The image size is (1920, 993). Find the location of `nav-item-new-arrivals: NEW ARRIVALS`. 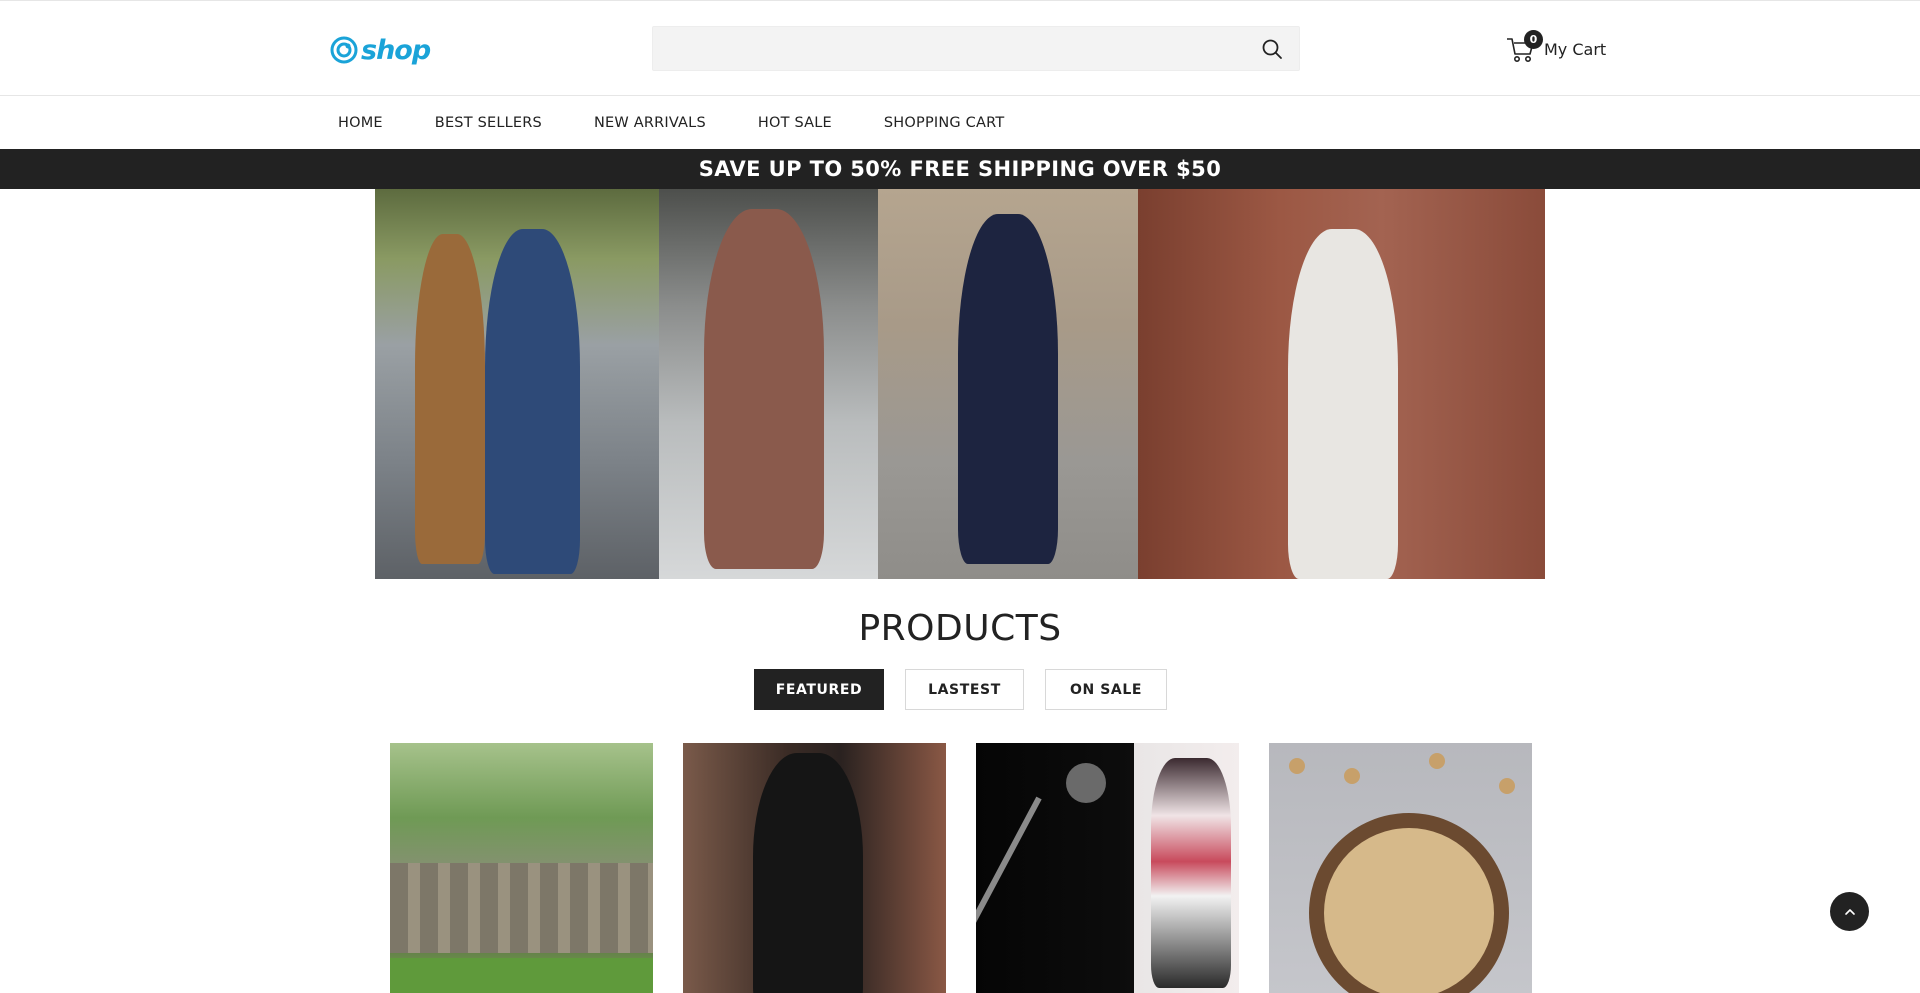

nav-item-new-arrivals: NEW ARRIVALS is located at coordinates (650, 123).